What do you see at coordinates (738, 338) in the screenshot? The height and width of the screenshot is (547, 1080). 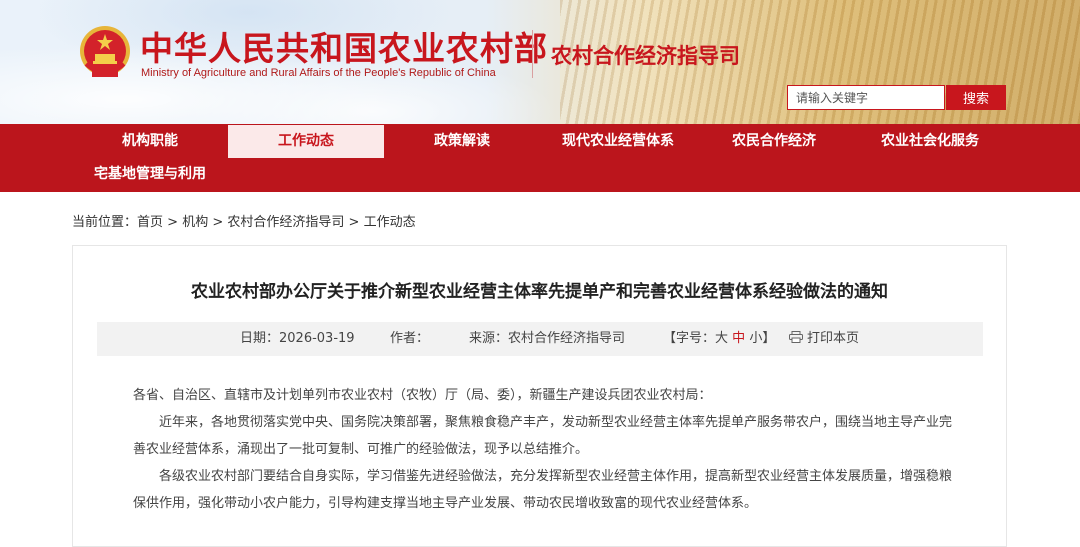 I see `font-medium-button: 中` at bounding box center [738, 338].